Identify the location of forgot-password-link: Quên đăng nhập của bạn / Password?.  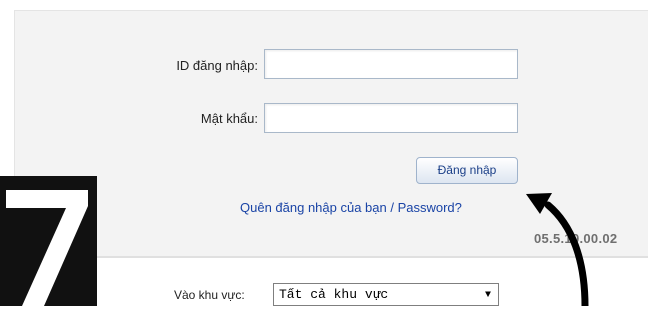
(351, 207).